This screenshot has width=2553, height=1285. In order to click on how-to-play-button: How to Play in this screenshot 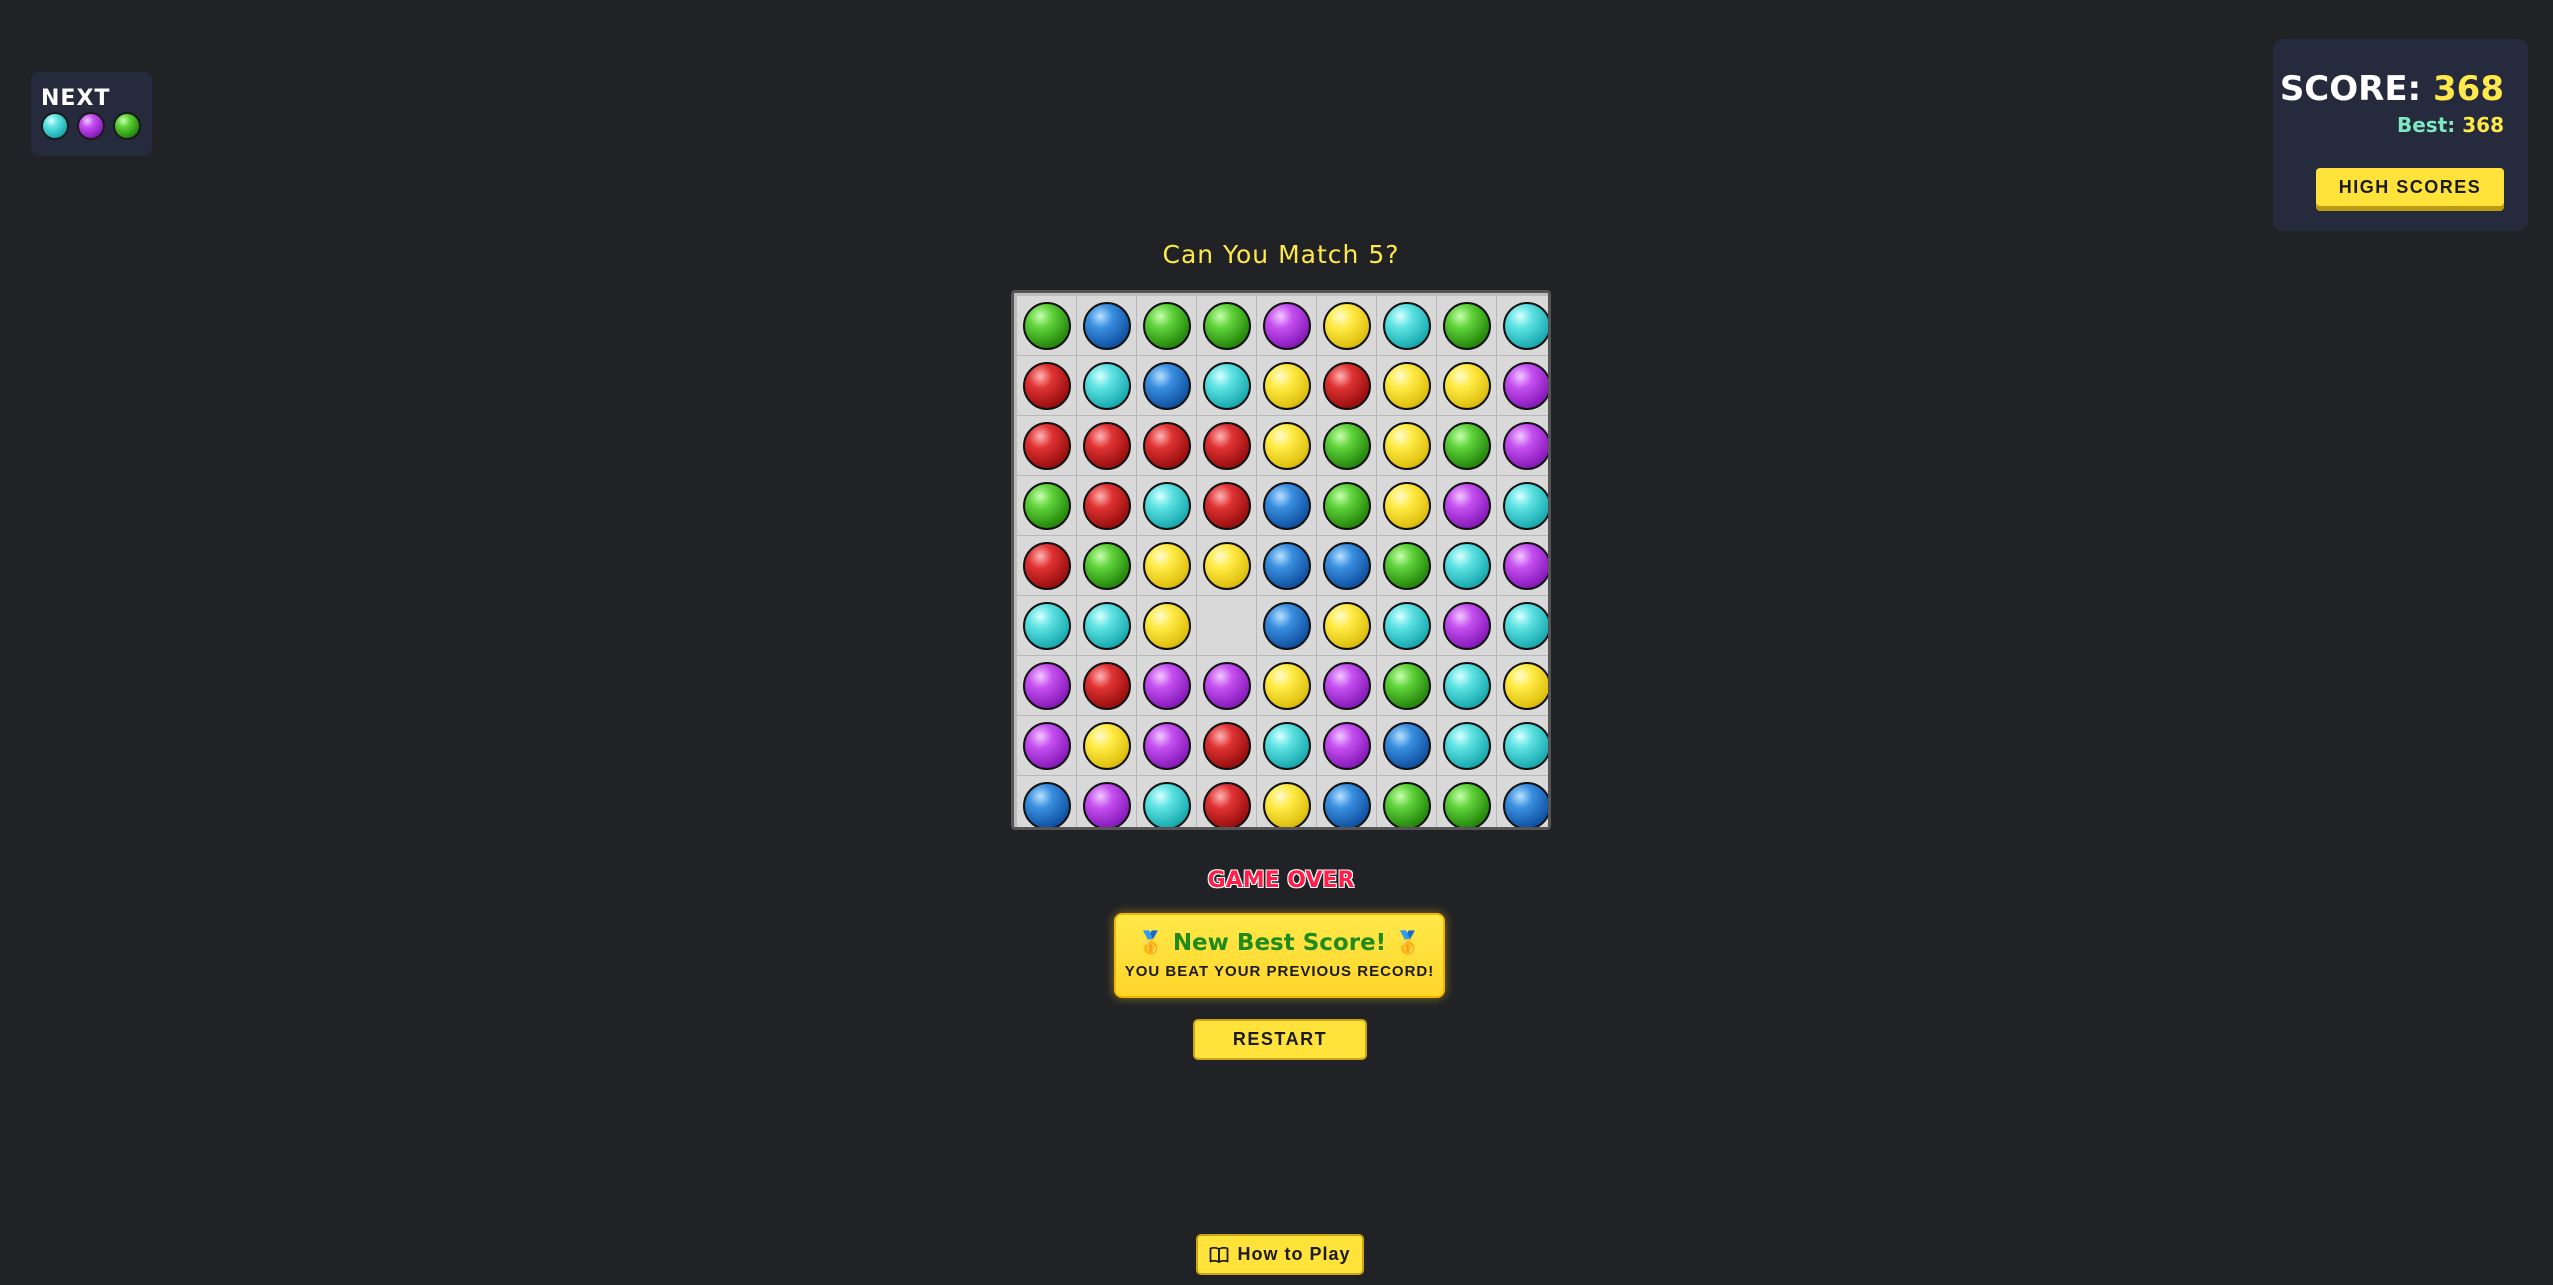, I will do `click(1280, 1254)`.